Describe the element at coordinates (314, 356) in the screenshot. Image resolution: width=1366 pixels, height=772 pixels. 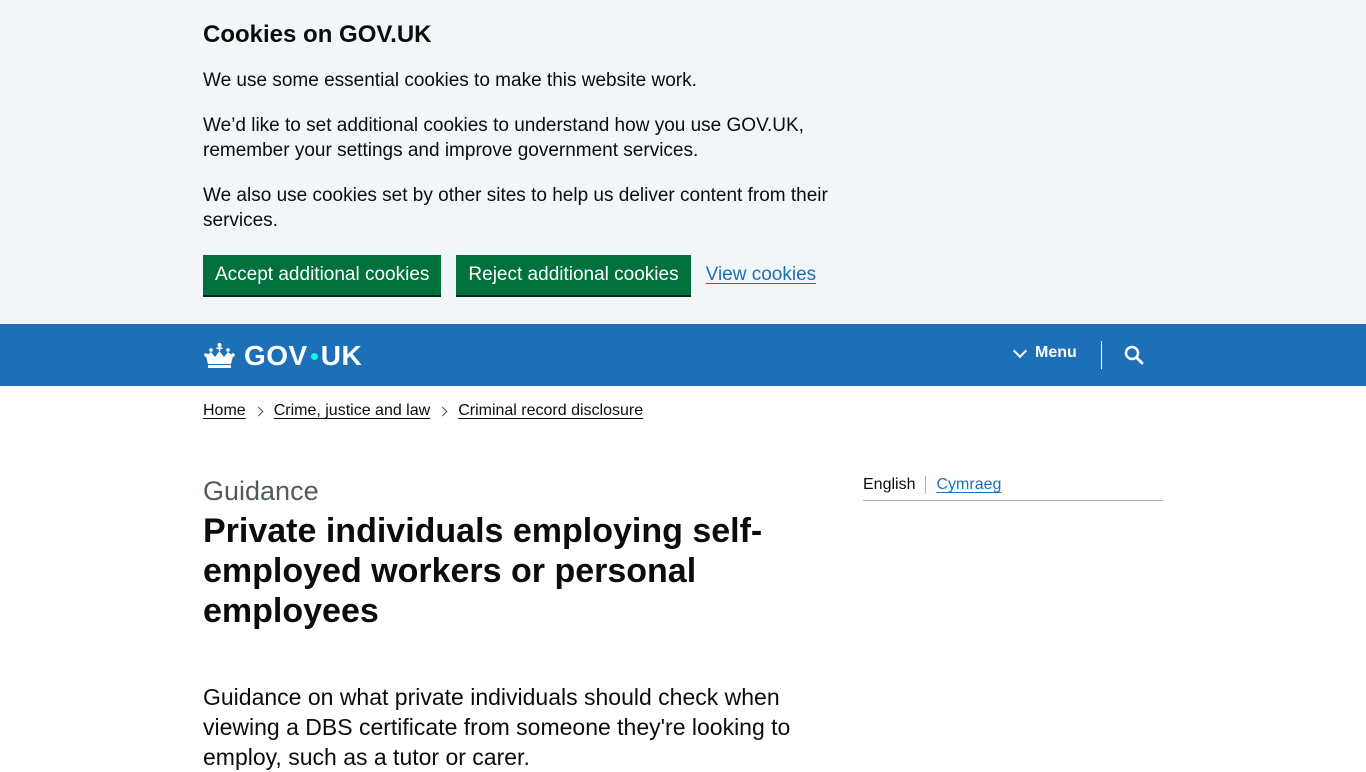
I see `logo-dot` at that location.